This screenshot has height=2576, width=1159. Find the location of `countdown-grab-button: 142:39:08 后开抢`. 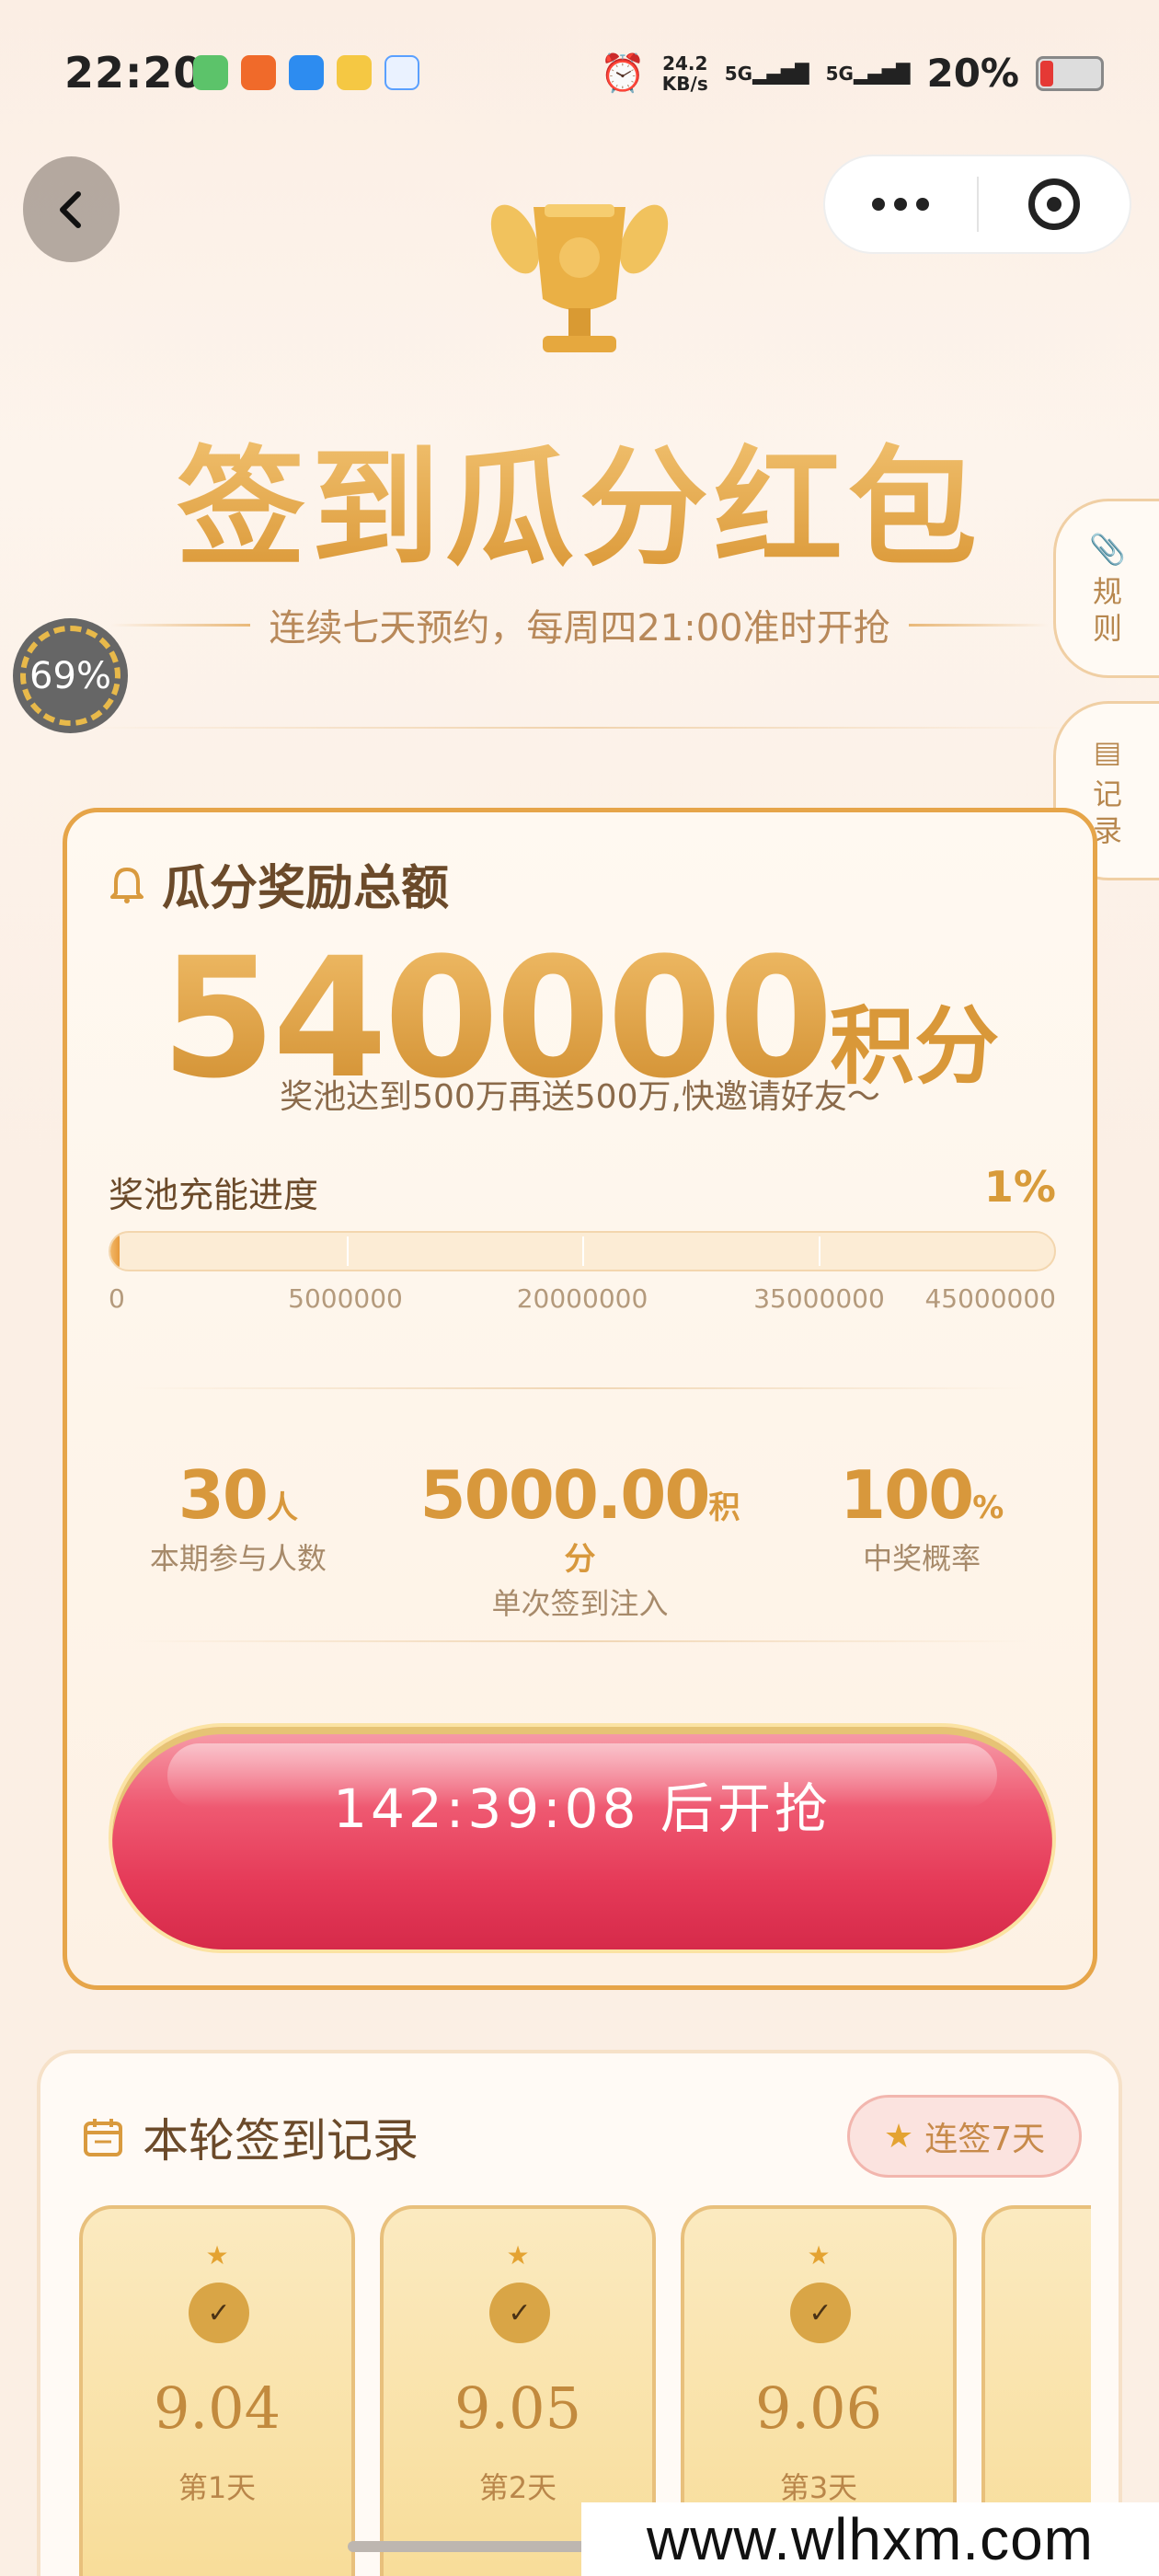

countdown-grab-button: 142:39:08 后开抢 is located at coordinates (582, 1838).